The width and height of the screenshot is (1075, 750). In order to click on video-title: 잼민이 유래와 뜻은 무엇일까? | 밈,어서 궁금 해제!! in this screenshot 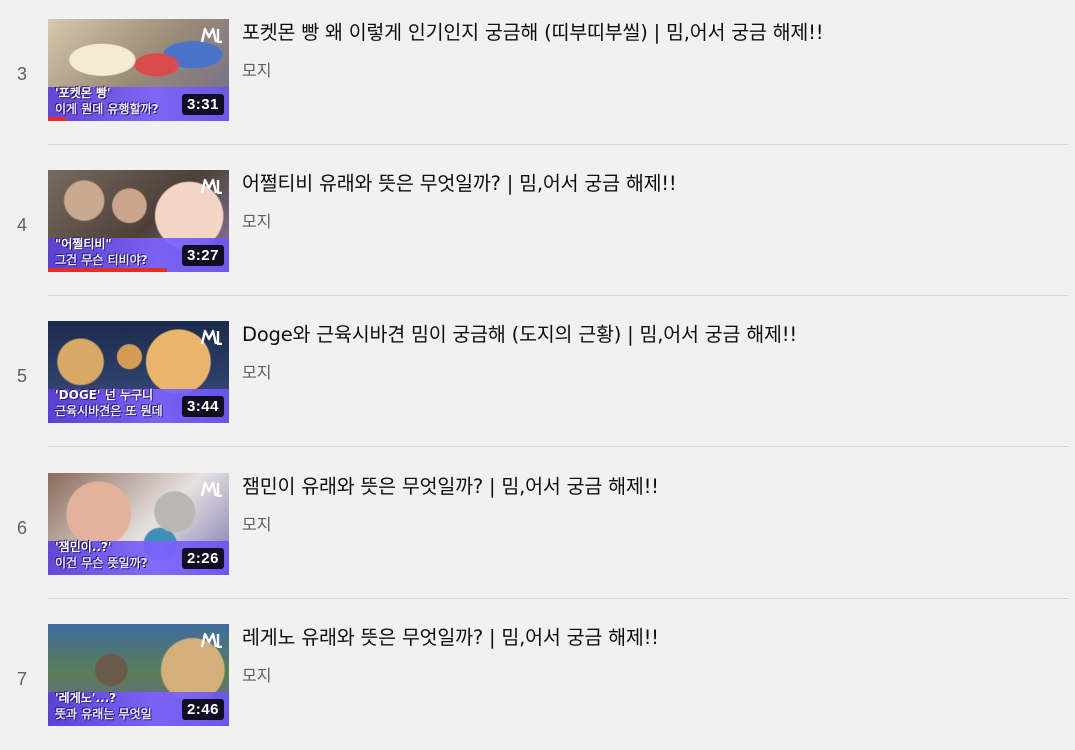, I will do `click(450, 484)`.